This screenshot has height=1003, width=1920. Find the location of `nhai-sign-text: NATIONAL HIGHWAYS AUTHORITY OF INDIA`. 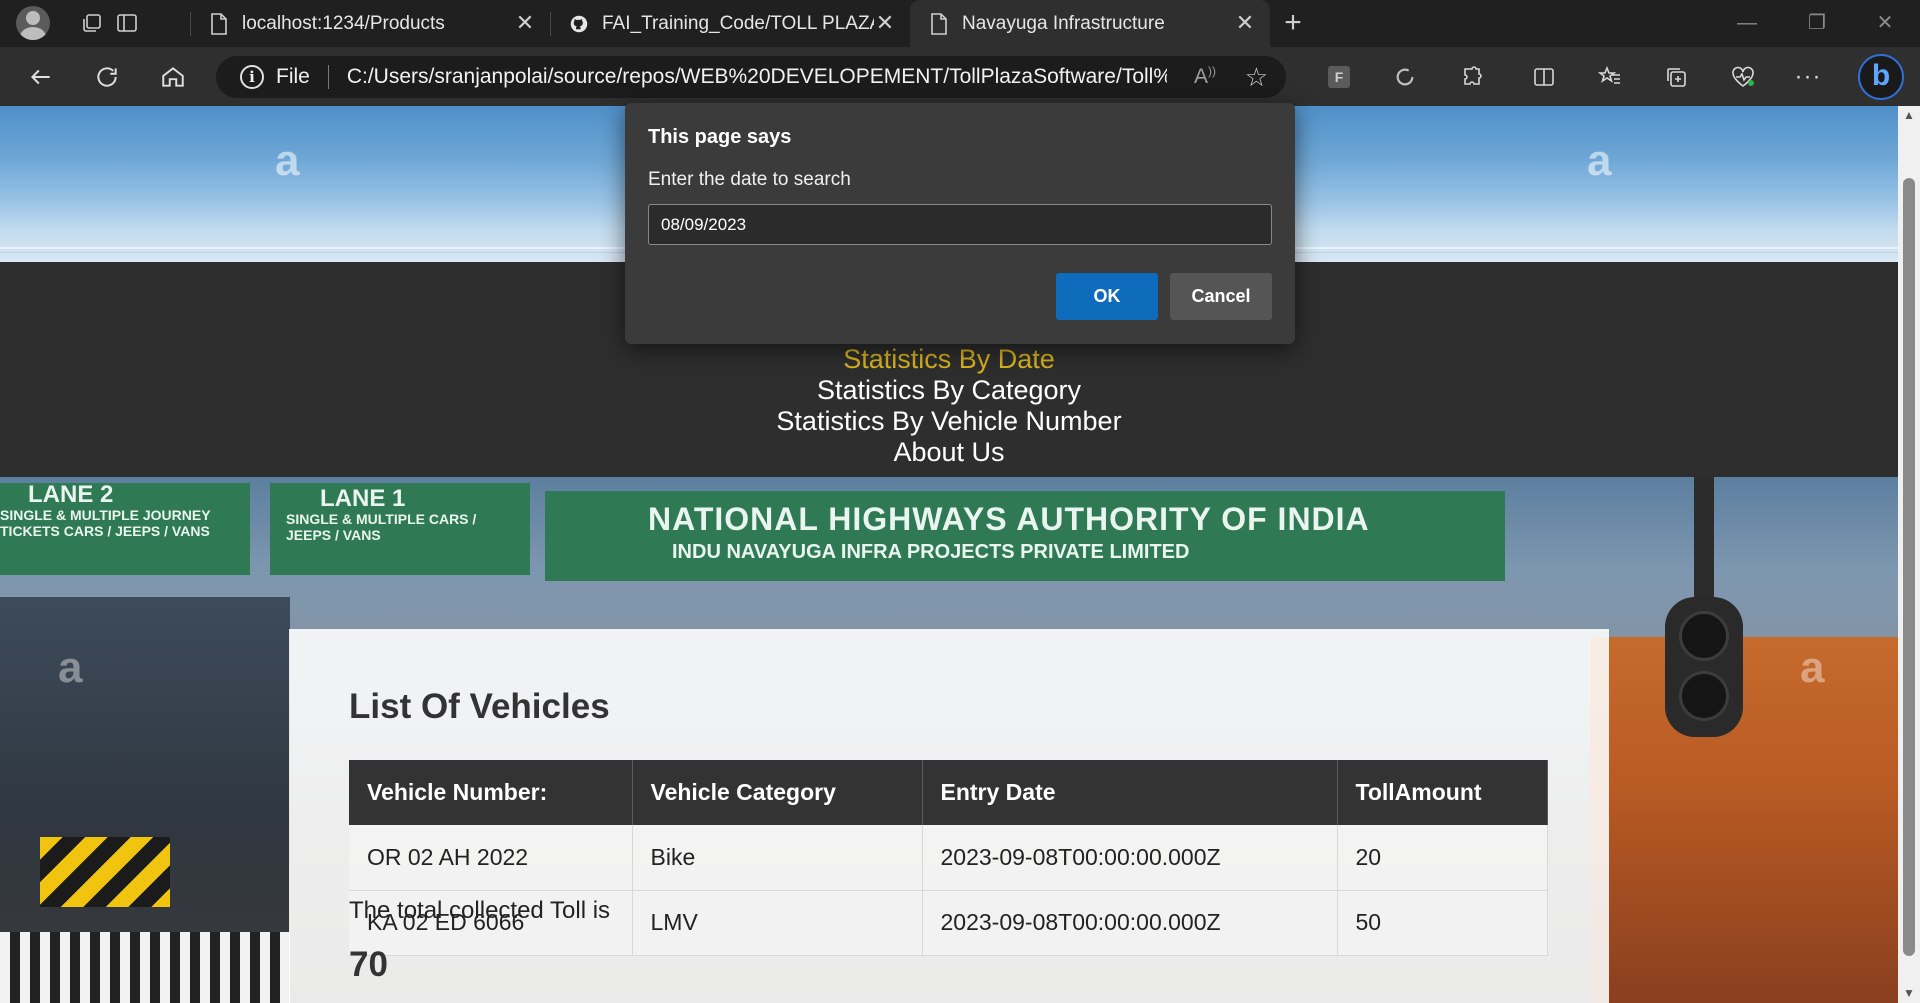

nhai-sign-text: NATIONAL HIGHWAYS AUTHORITY OF INDIA is located at coordinates (1009, 519).